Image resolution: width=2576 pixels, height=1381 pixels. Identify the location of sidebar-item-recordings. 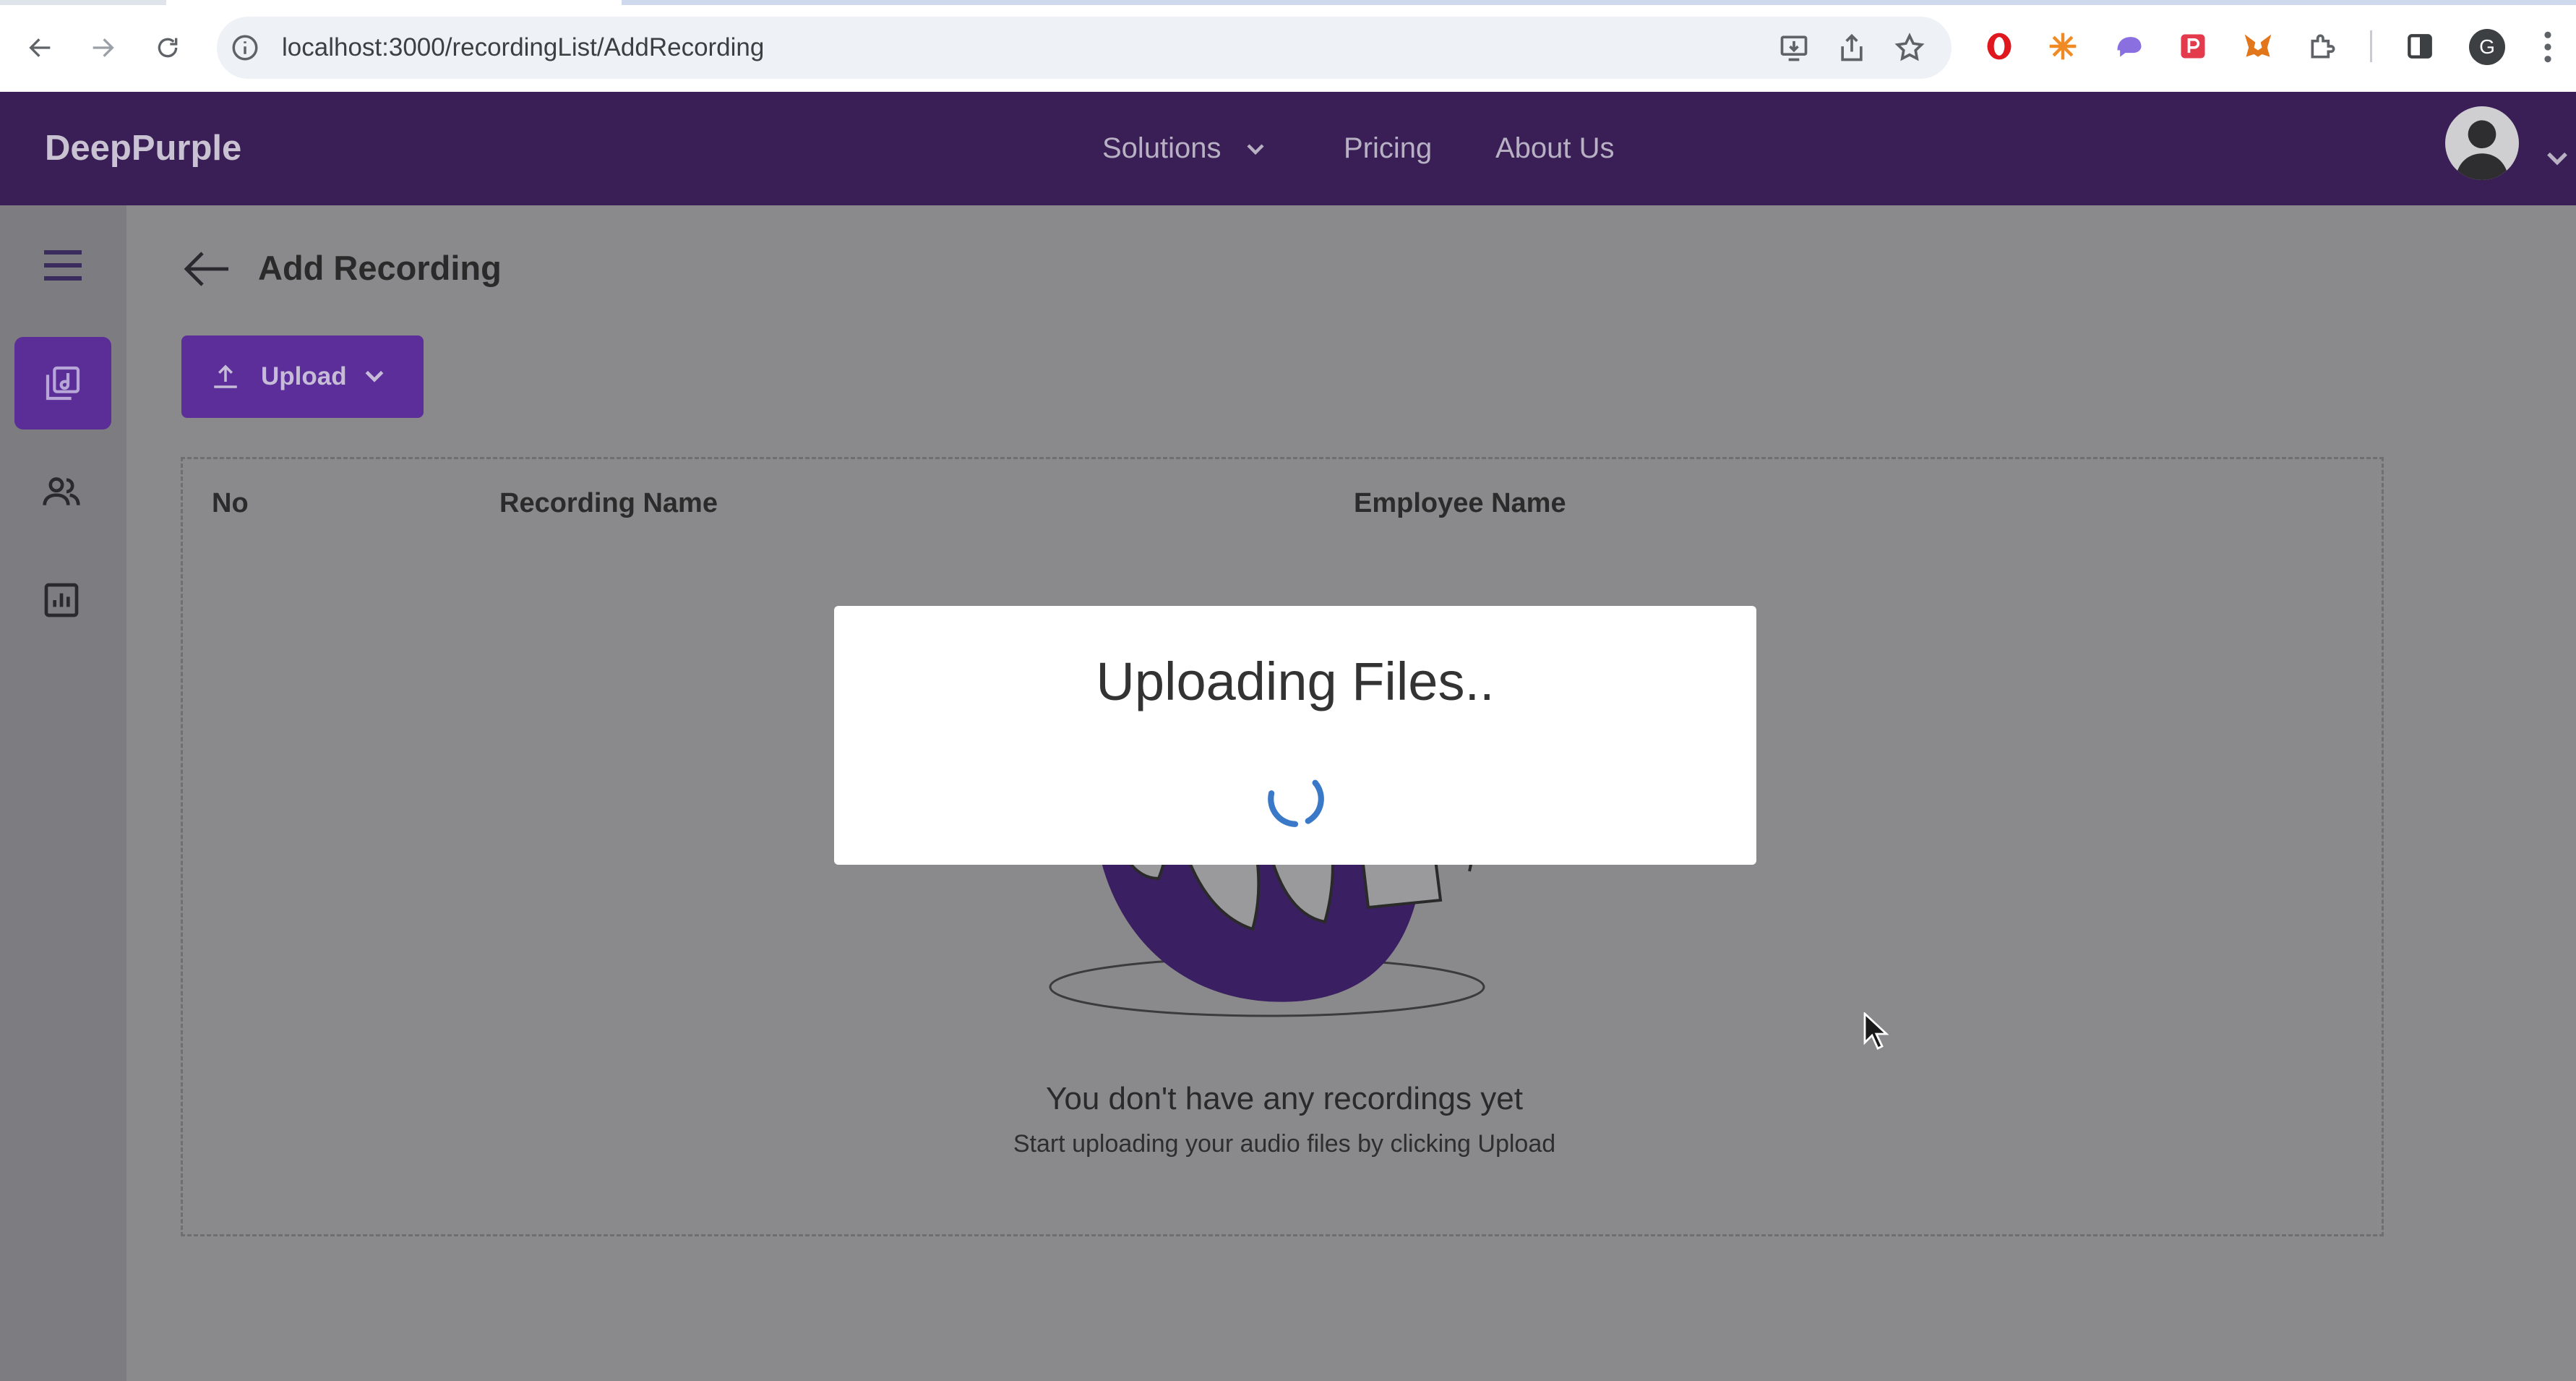
(63, 383).